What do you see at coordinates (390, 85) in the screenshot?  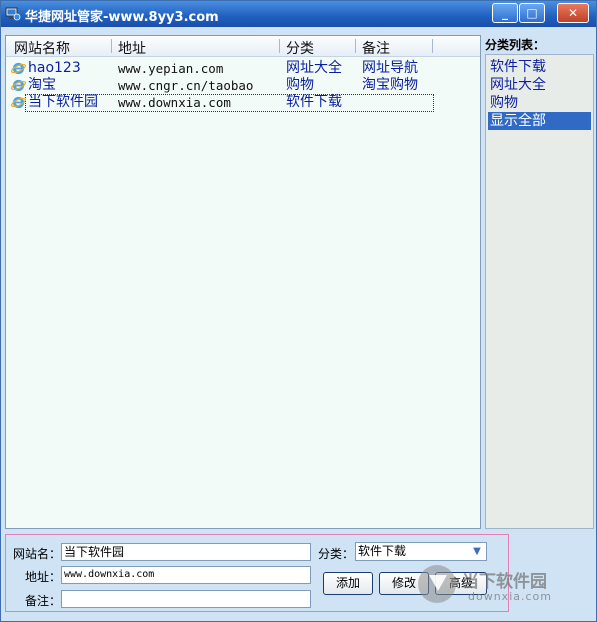 I see `row-note: 淘宝购物` at bounding box center [390, 85].